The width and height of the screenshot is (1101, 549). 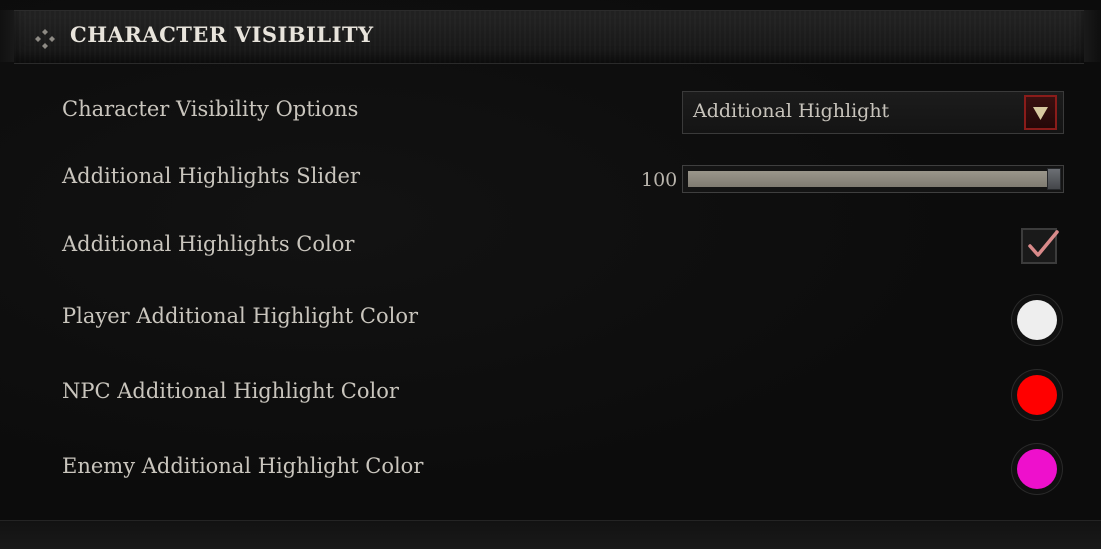 What do you see at coordinates (659, 180) in the screenshot?
I see `slider-value-readout: 100` at bounding box center [659, 180].